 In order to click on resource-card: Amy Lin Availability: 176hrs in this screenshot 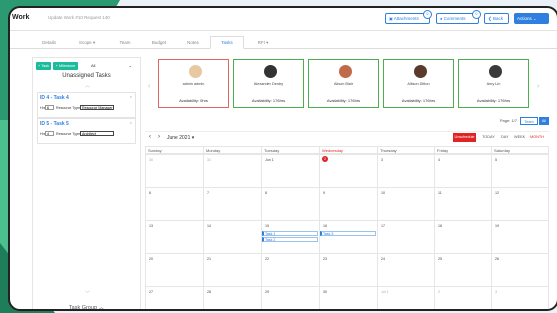, I will do `click(493, 83)`.